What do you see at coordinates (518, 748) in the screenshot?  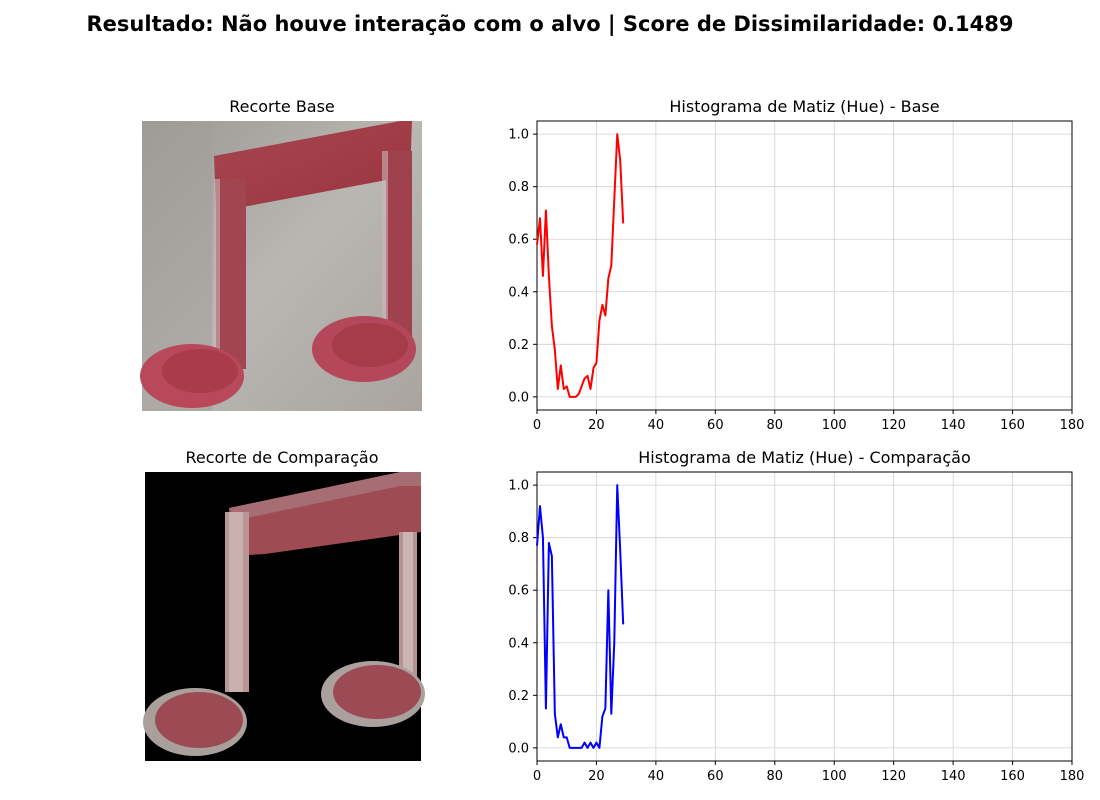 I see `y-tick-label: 0.0` at bounding box center [518, 748].